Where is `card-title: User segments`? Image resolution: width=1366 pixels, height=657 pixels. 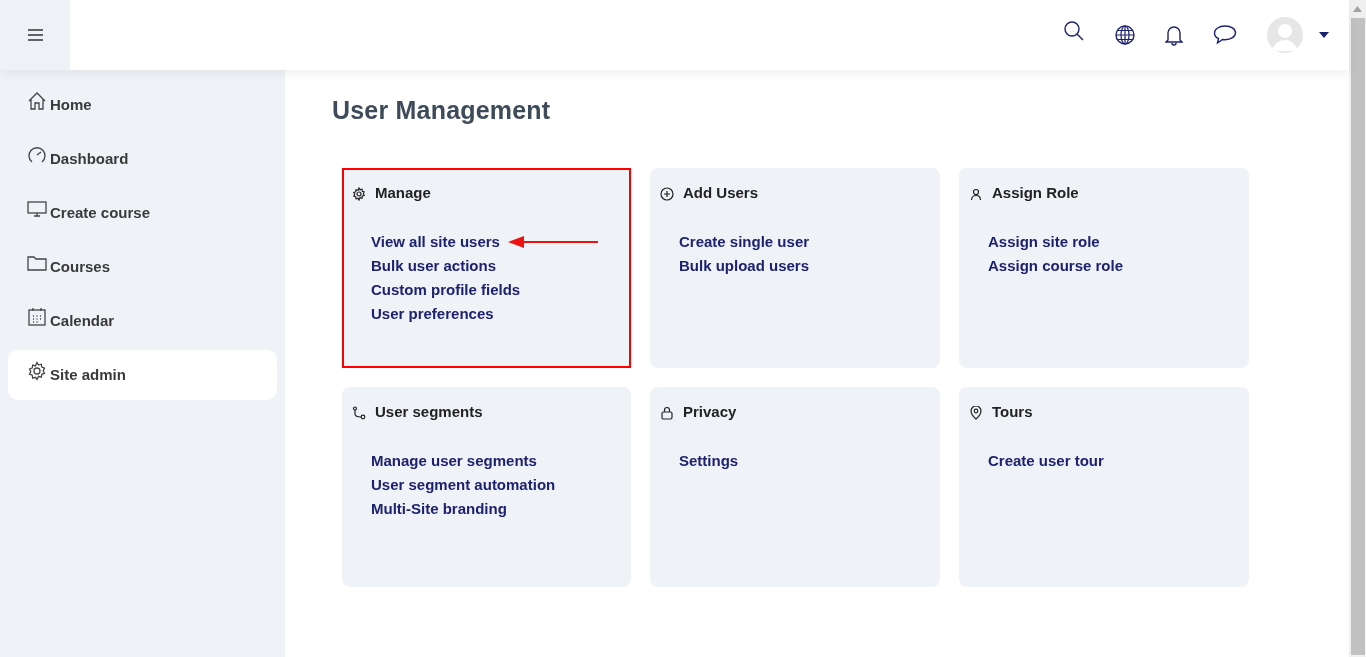 card-title: User segments is located at coordinates (429, 411).